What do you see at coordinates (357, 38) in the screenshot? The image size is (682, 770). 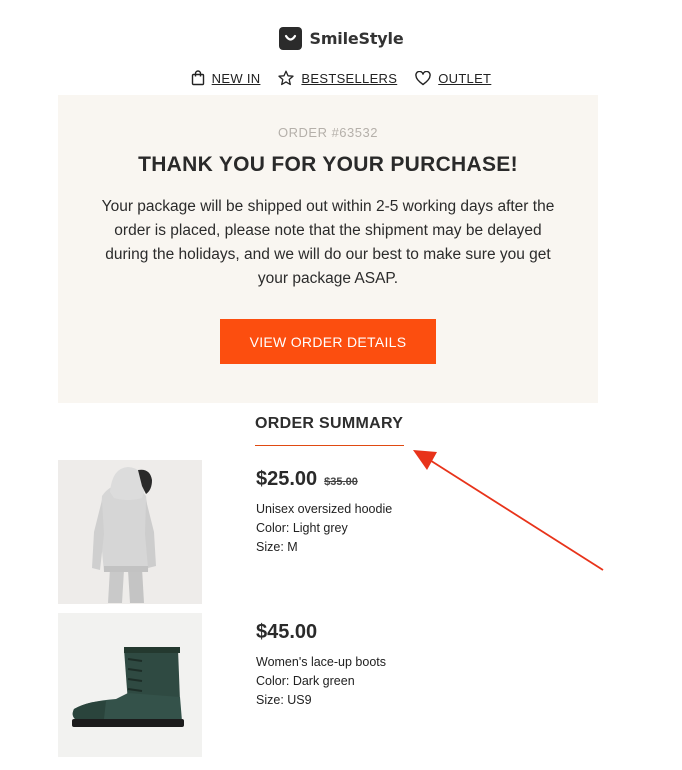 I see `brand-name: SmileStyle` at bounding box center [357, 38].